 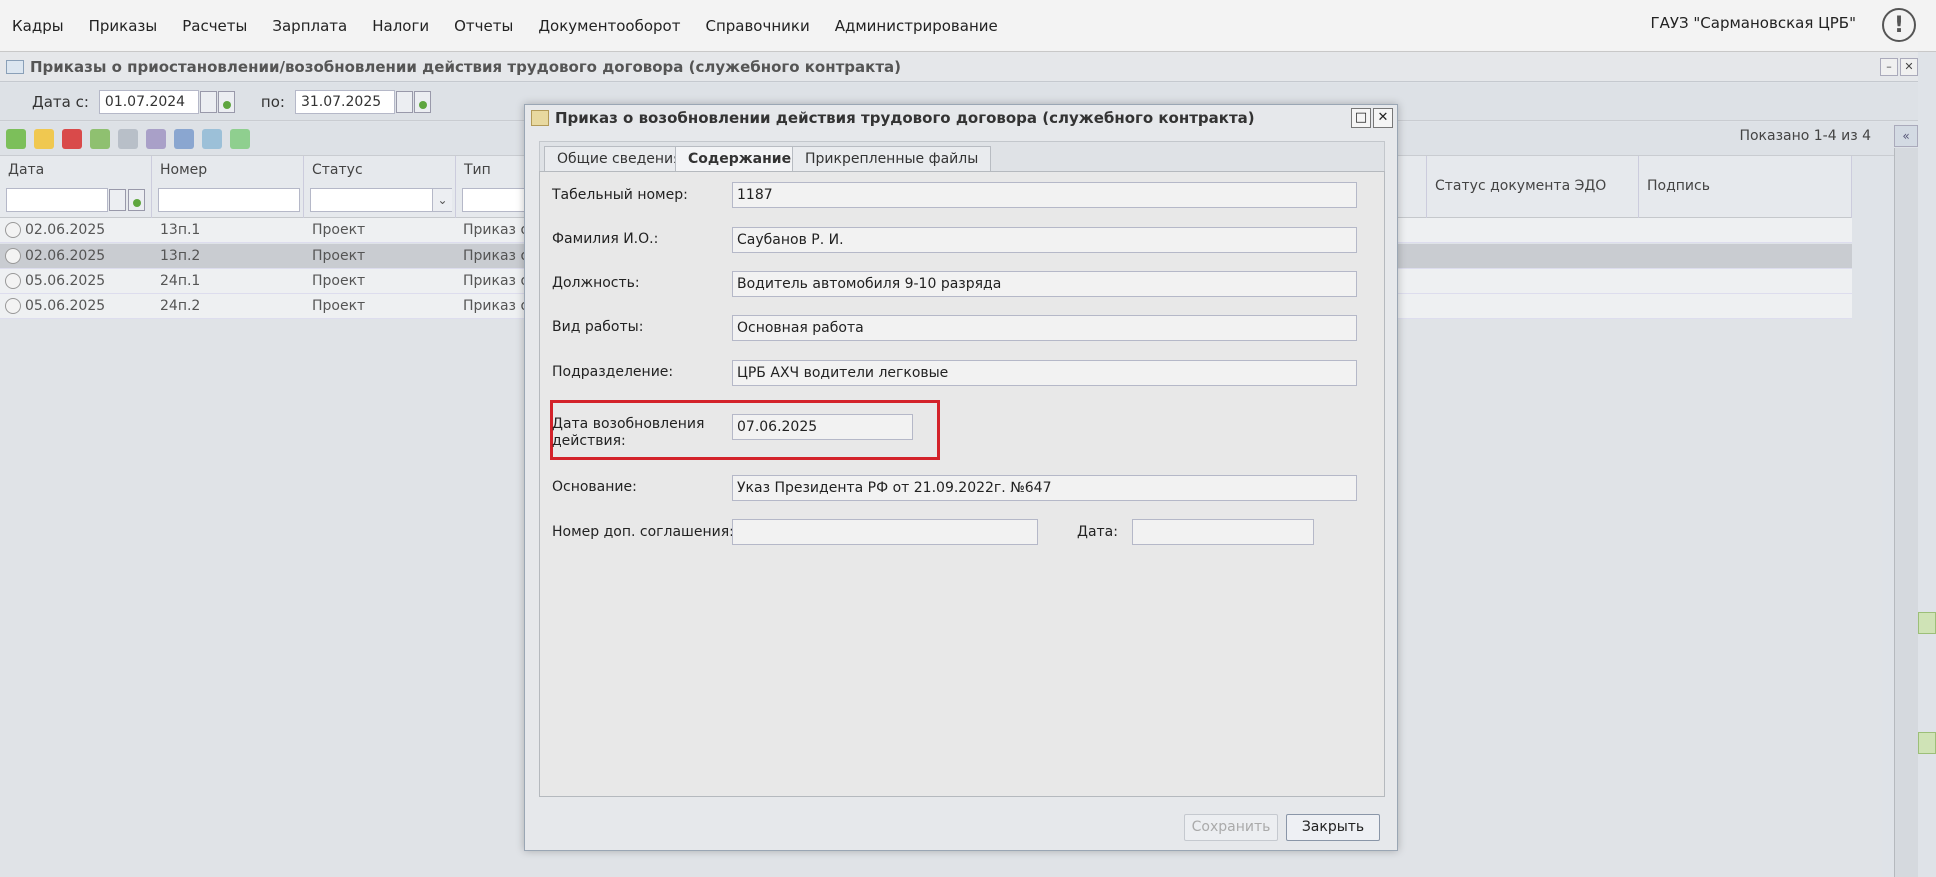 What do you see at coordinates (1361, 118) in the screenshot?
I see `maximize-icon: □` at bounding box center [1361, 118].